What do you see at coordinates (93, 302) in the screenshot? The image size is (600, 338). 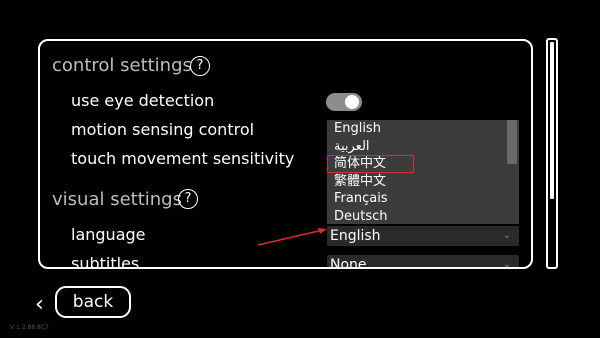 I see `back-button: back` at bounding box center [93, 302].